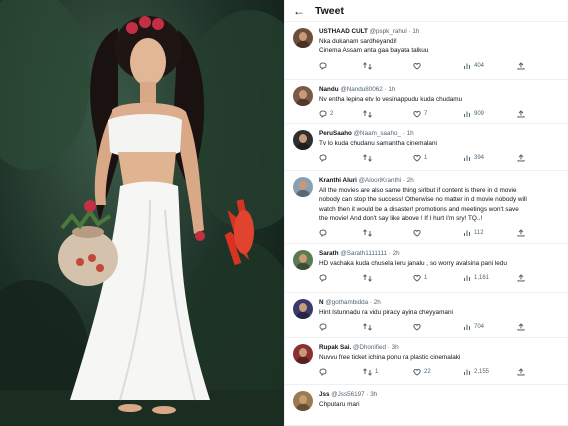 This screenshot has width=568, height=426. What do you see at coordinates (304, 11) in the screenshot?
I see `back-arrow-icon: ←` at bounding box center [304, 11].